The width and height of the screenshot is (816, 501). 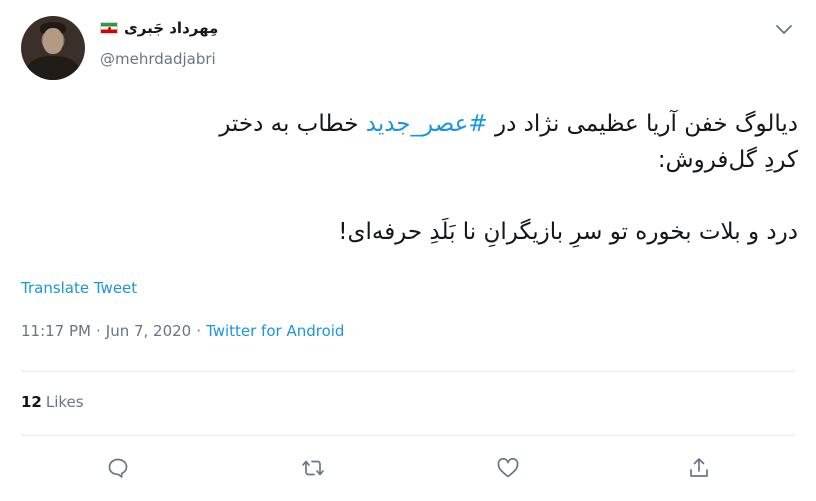 What do you see at coordinates (148, 331) in the screenshot?
I see `tweet-date: Jun 7, 2020` at bounding box center [148, 331].